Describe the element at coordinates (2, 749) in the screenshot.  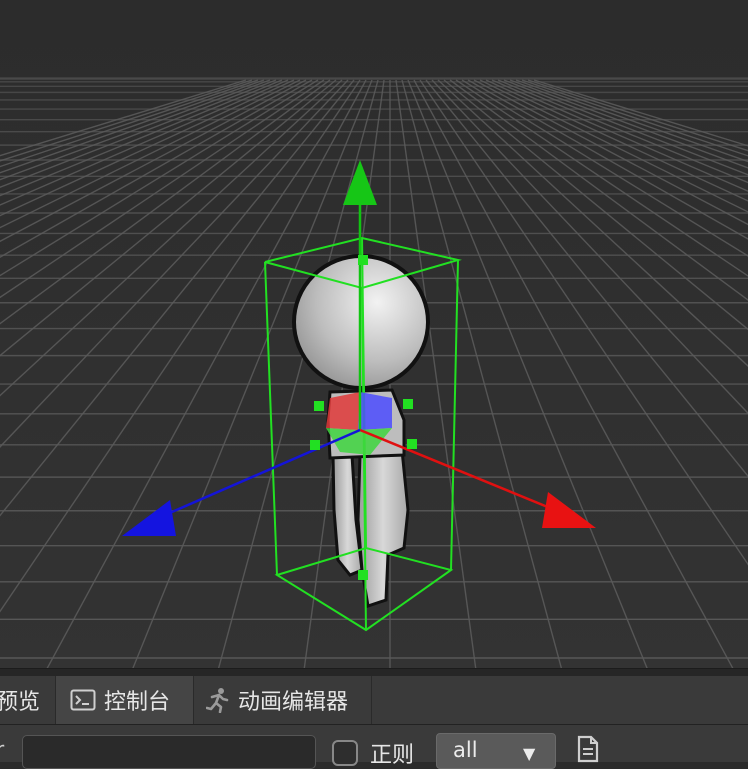
I see `filter-label: r` at that location.